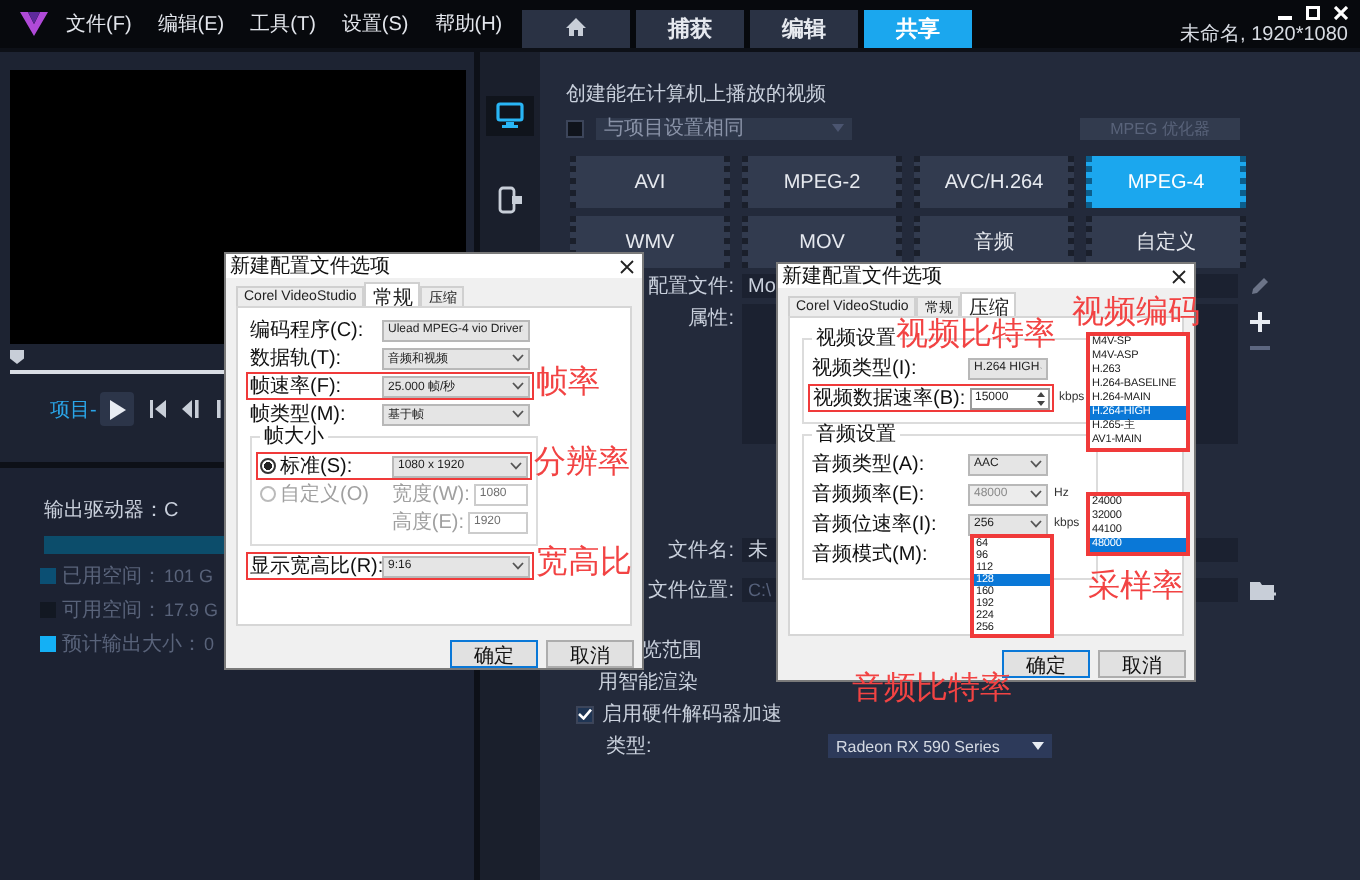 This screenshot has width=1360, height=880. I want to click on monitor-icon, so click(510, 116).